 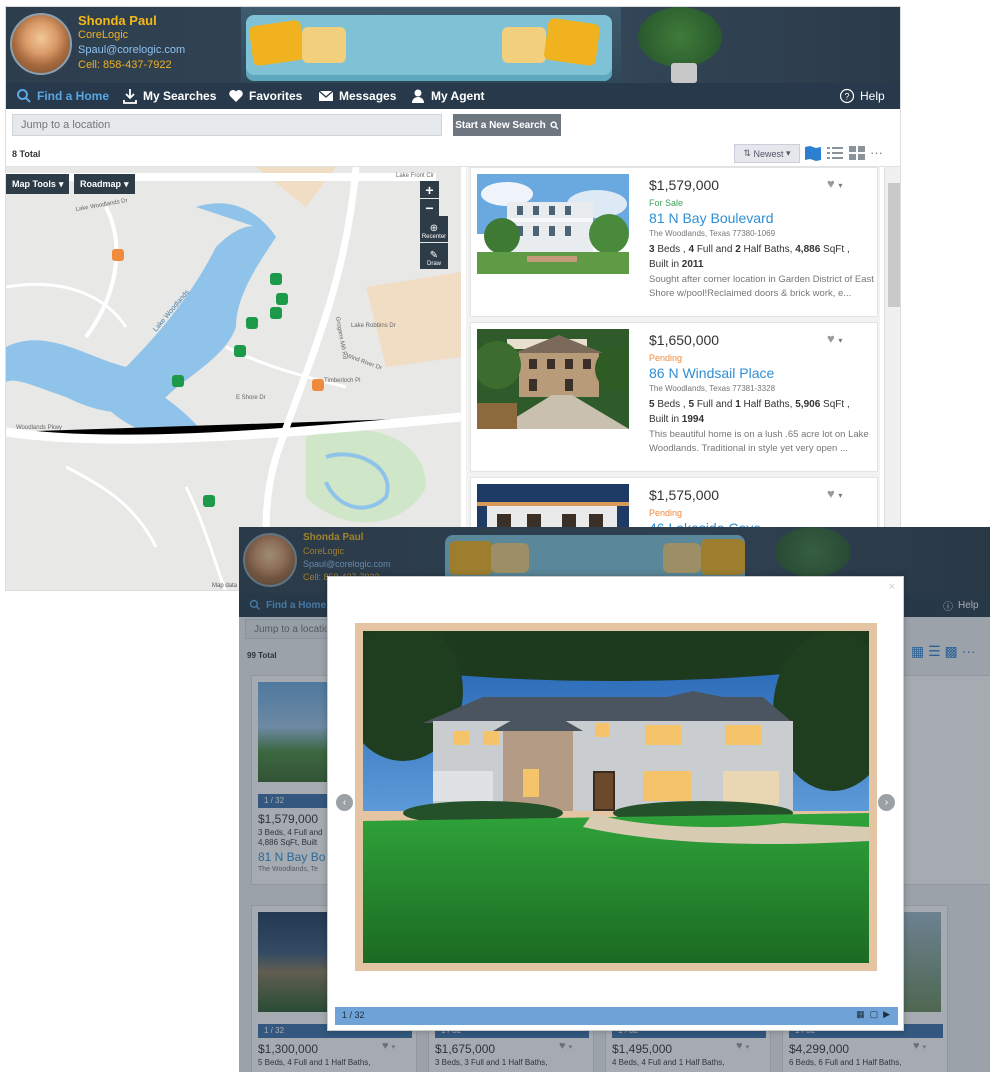 I want to click on start-new-search-button: Start a New Search, so click(x=507, y=125).